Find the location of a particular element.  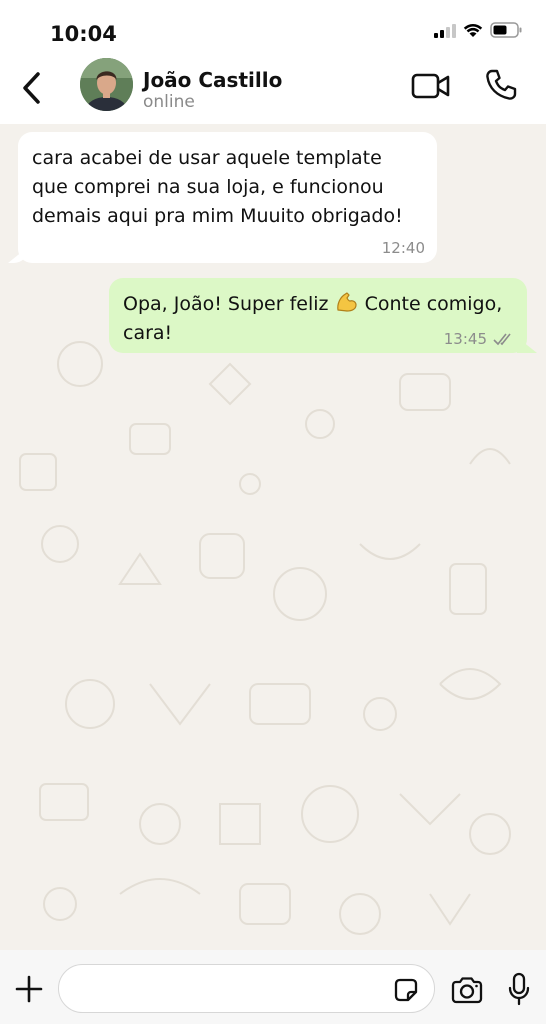

flexed-biceps-emoji is located at coordinates (346, 302).